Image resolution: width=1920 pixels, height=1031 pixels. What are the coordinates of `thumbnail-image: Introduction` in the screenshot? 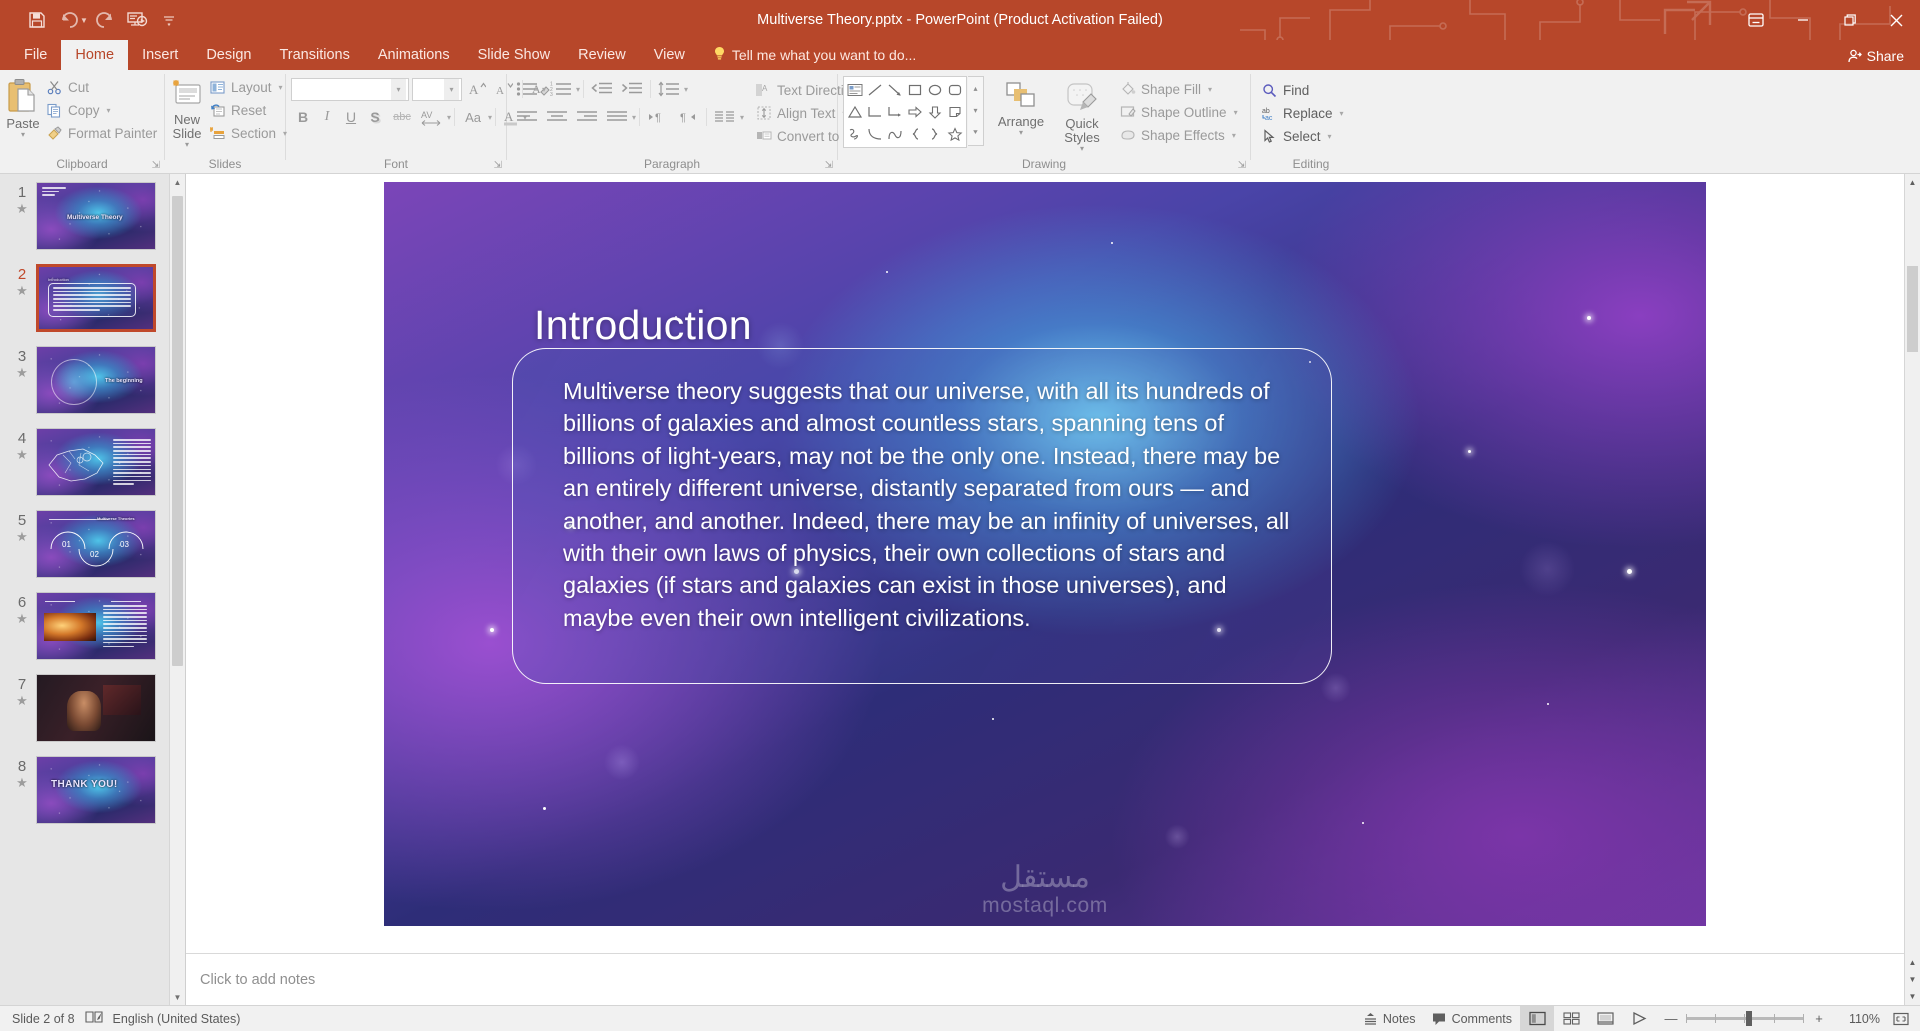 It's located at (96, 298).